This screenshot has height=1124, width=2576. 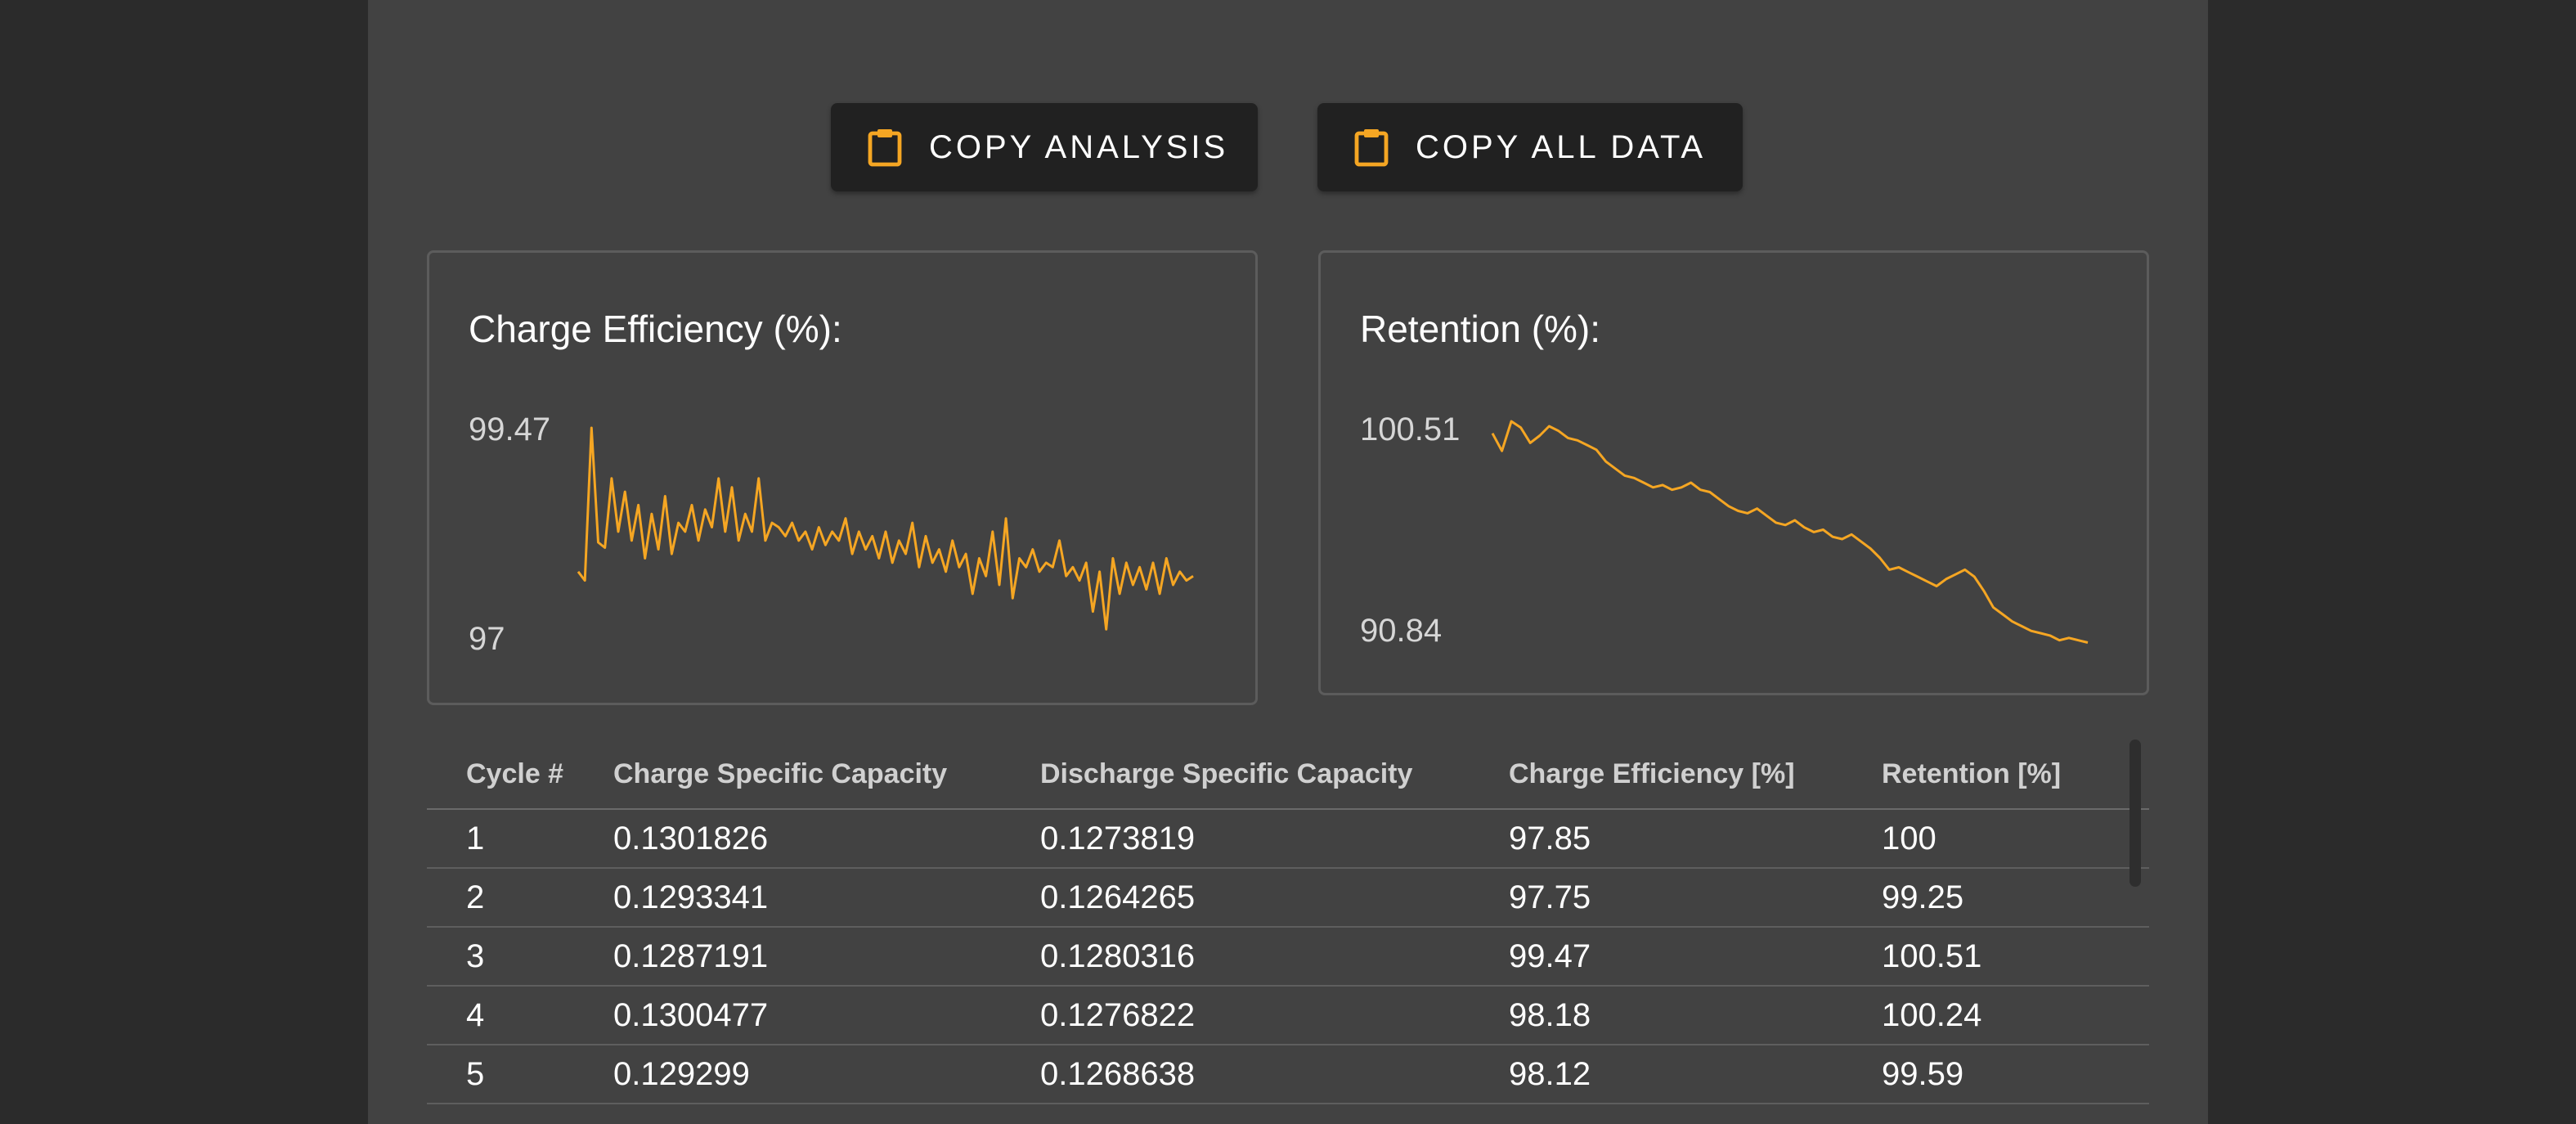 I want to click on retention-card: Retention (%): 100.51 90.84, so click(x=1734, y=472).